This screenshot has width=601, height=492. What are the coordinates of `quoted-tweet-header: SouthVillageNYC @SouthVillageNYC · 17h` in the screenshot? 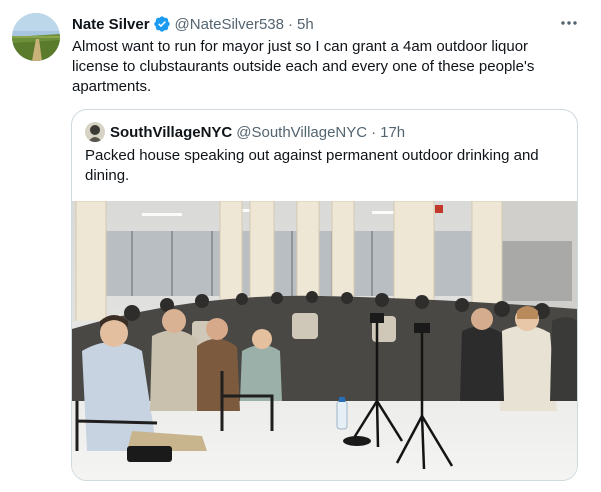 It's located at (245, 132).